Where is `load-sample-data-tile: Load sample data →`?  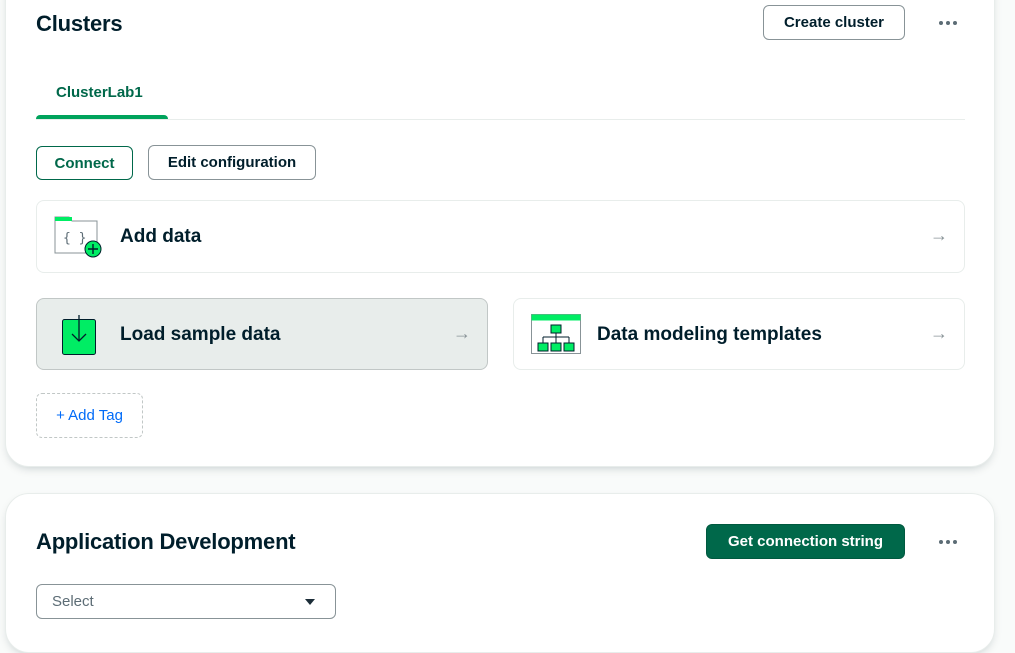 load-sample-data-tile: Load sample data → is located at coordinates (262, 334).